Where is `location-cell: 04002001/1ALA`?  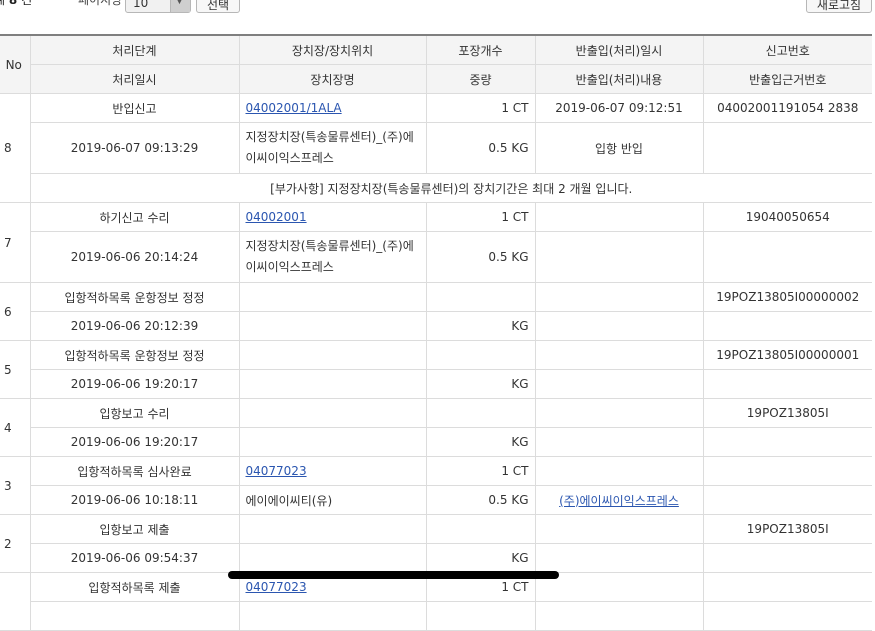
location-cell: 04002001/1ALA is located at coordinates (332, 108).